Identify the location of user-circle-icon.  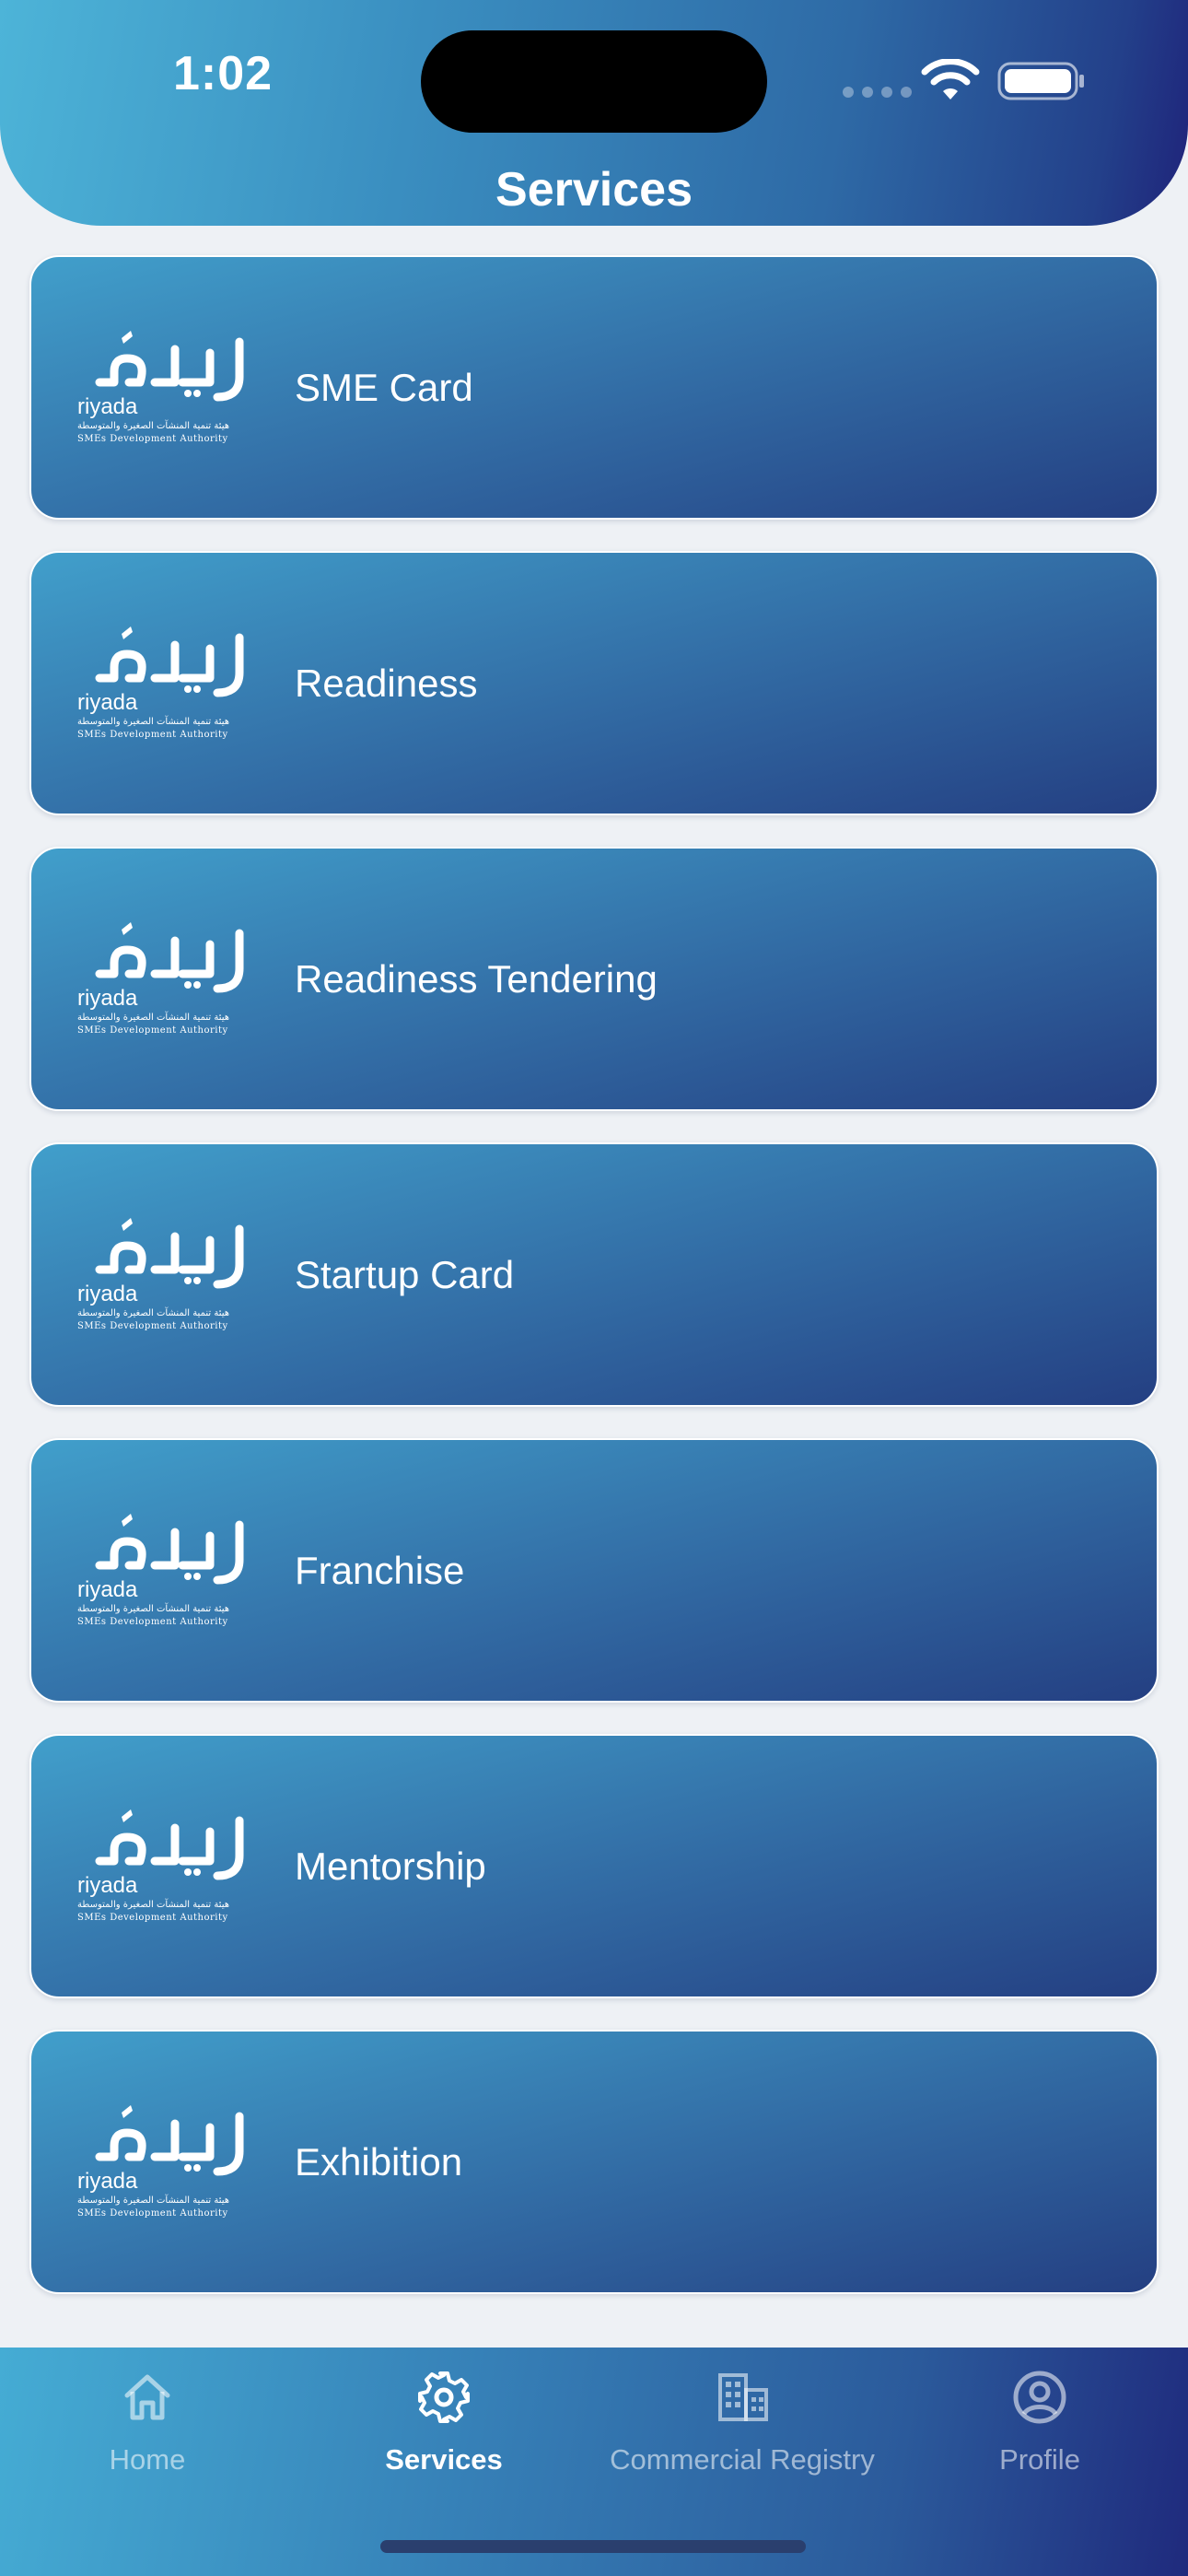
(1039, 2397).